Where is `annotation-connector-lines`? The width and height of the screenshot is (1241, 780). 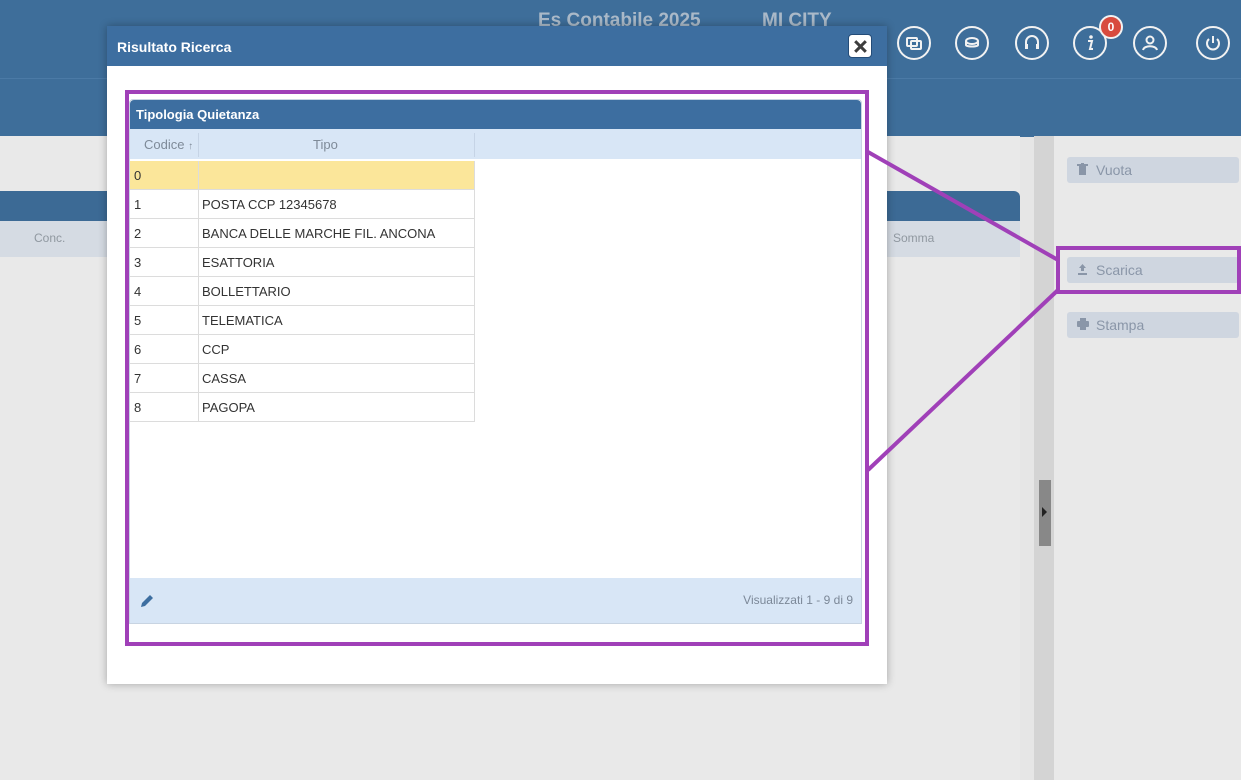
annotation-connector-lines is located at coordinates (963, 311).